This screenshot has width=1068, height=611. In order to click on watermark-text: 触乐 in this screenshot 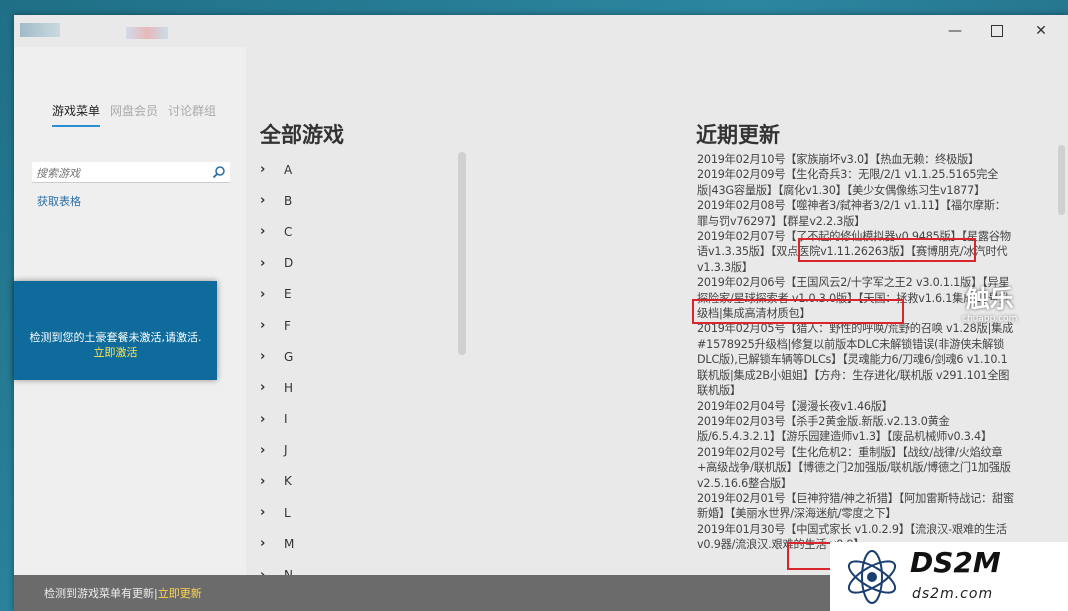, I will do `click(989, 299)`.